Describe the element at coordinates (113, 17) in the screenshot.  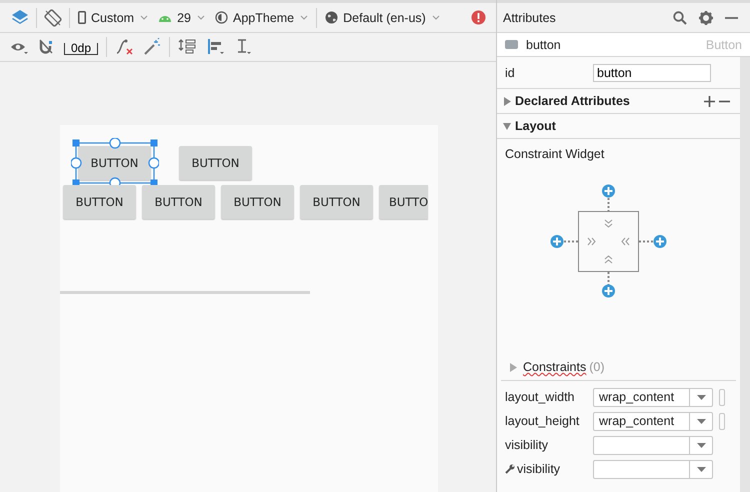
I see `device-dropdown: Custom` at that location.